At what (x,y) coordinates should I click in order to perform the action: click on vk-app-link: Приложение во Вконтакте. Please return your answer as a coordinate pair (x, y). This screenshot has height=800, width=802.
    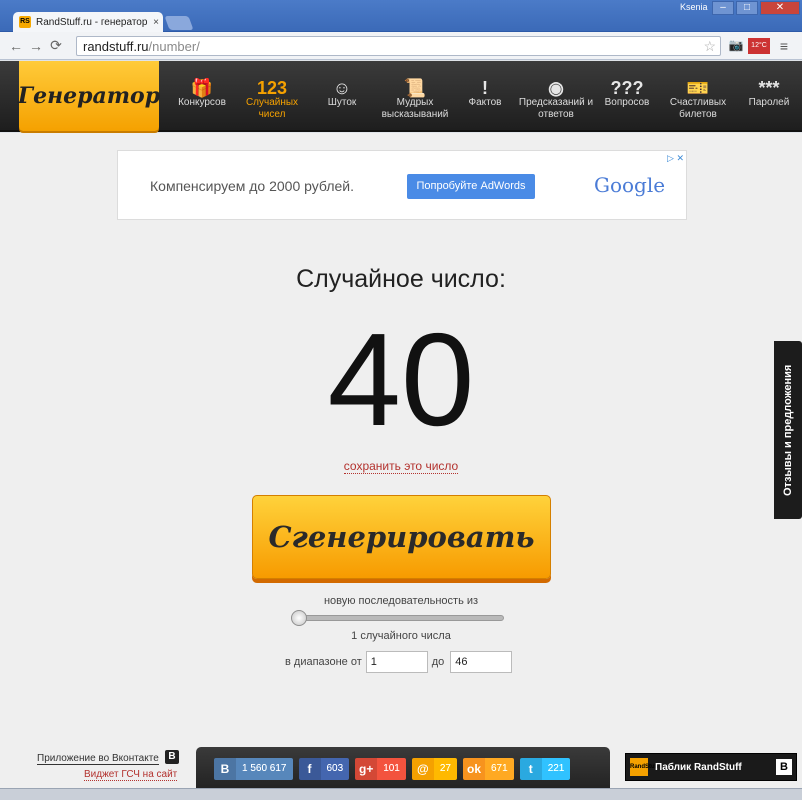
    Looking at the image, I should click on (98, 759).